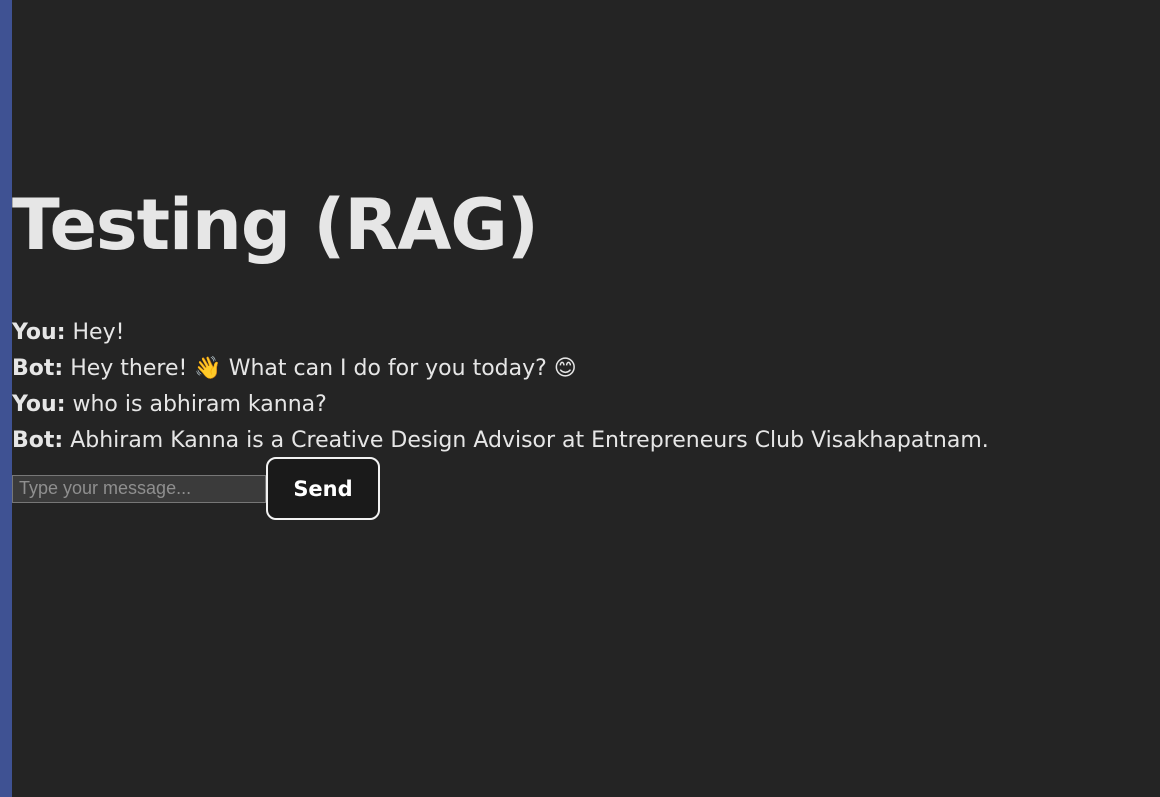 The height and width of the screenshot is (797, 1160). I want to click on chat-message: You: who is abhiram kanna?, so click(500, 405).